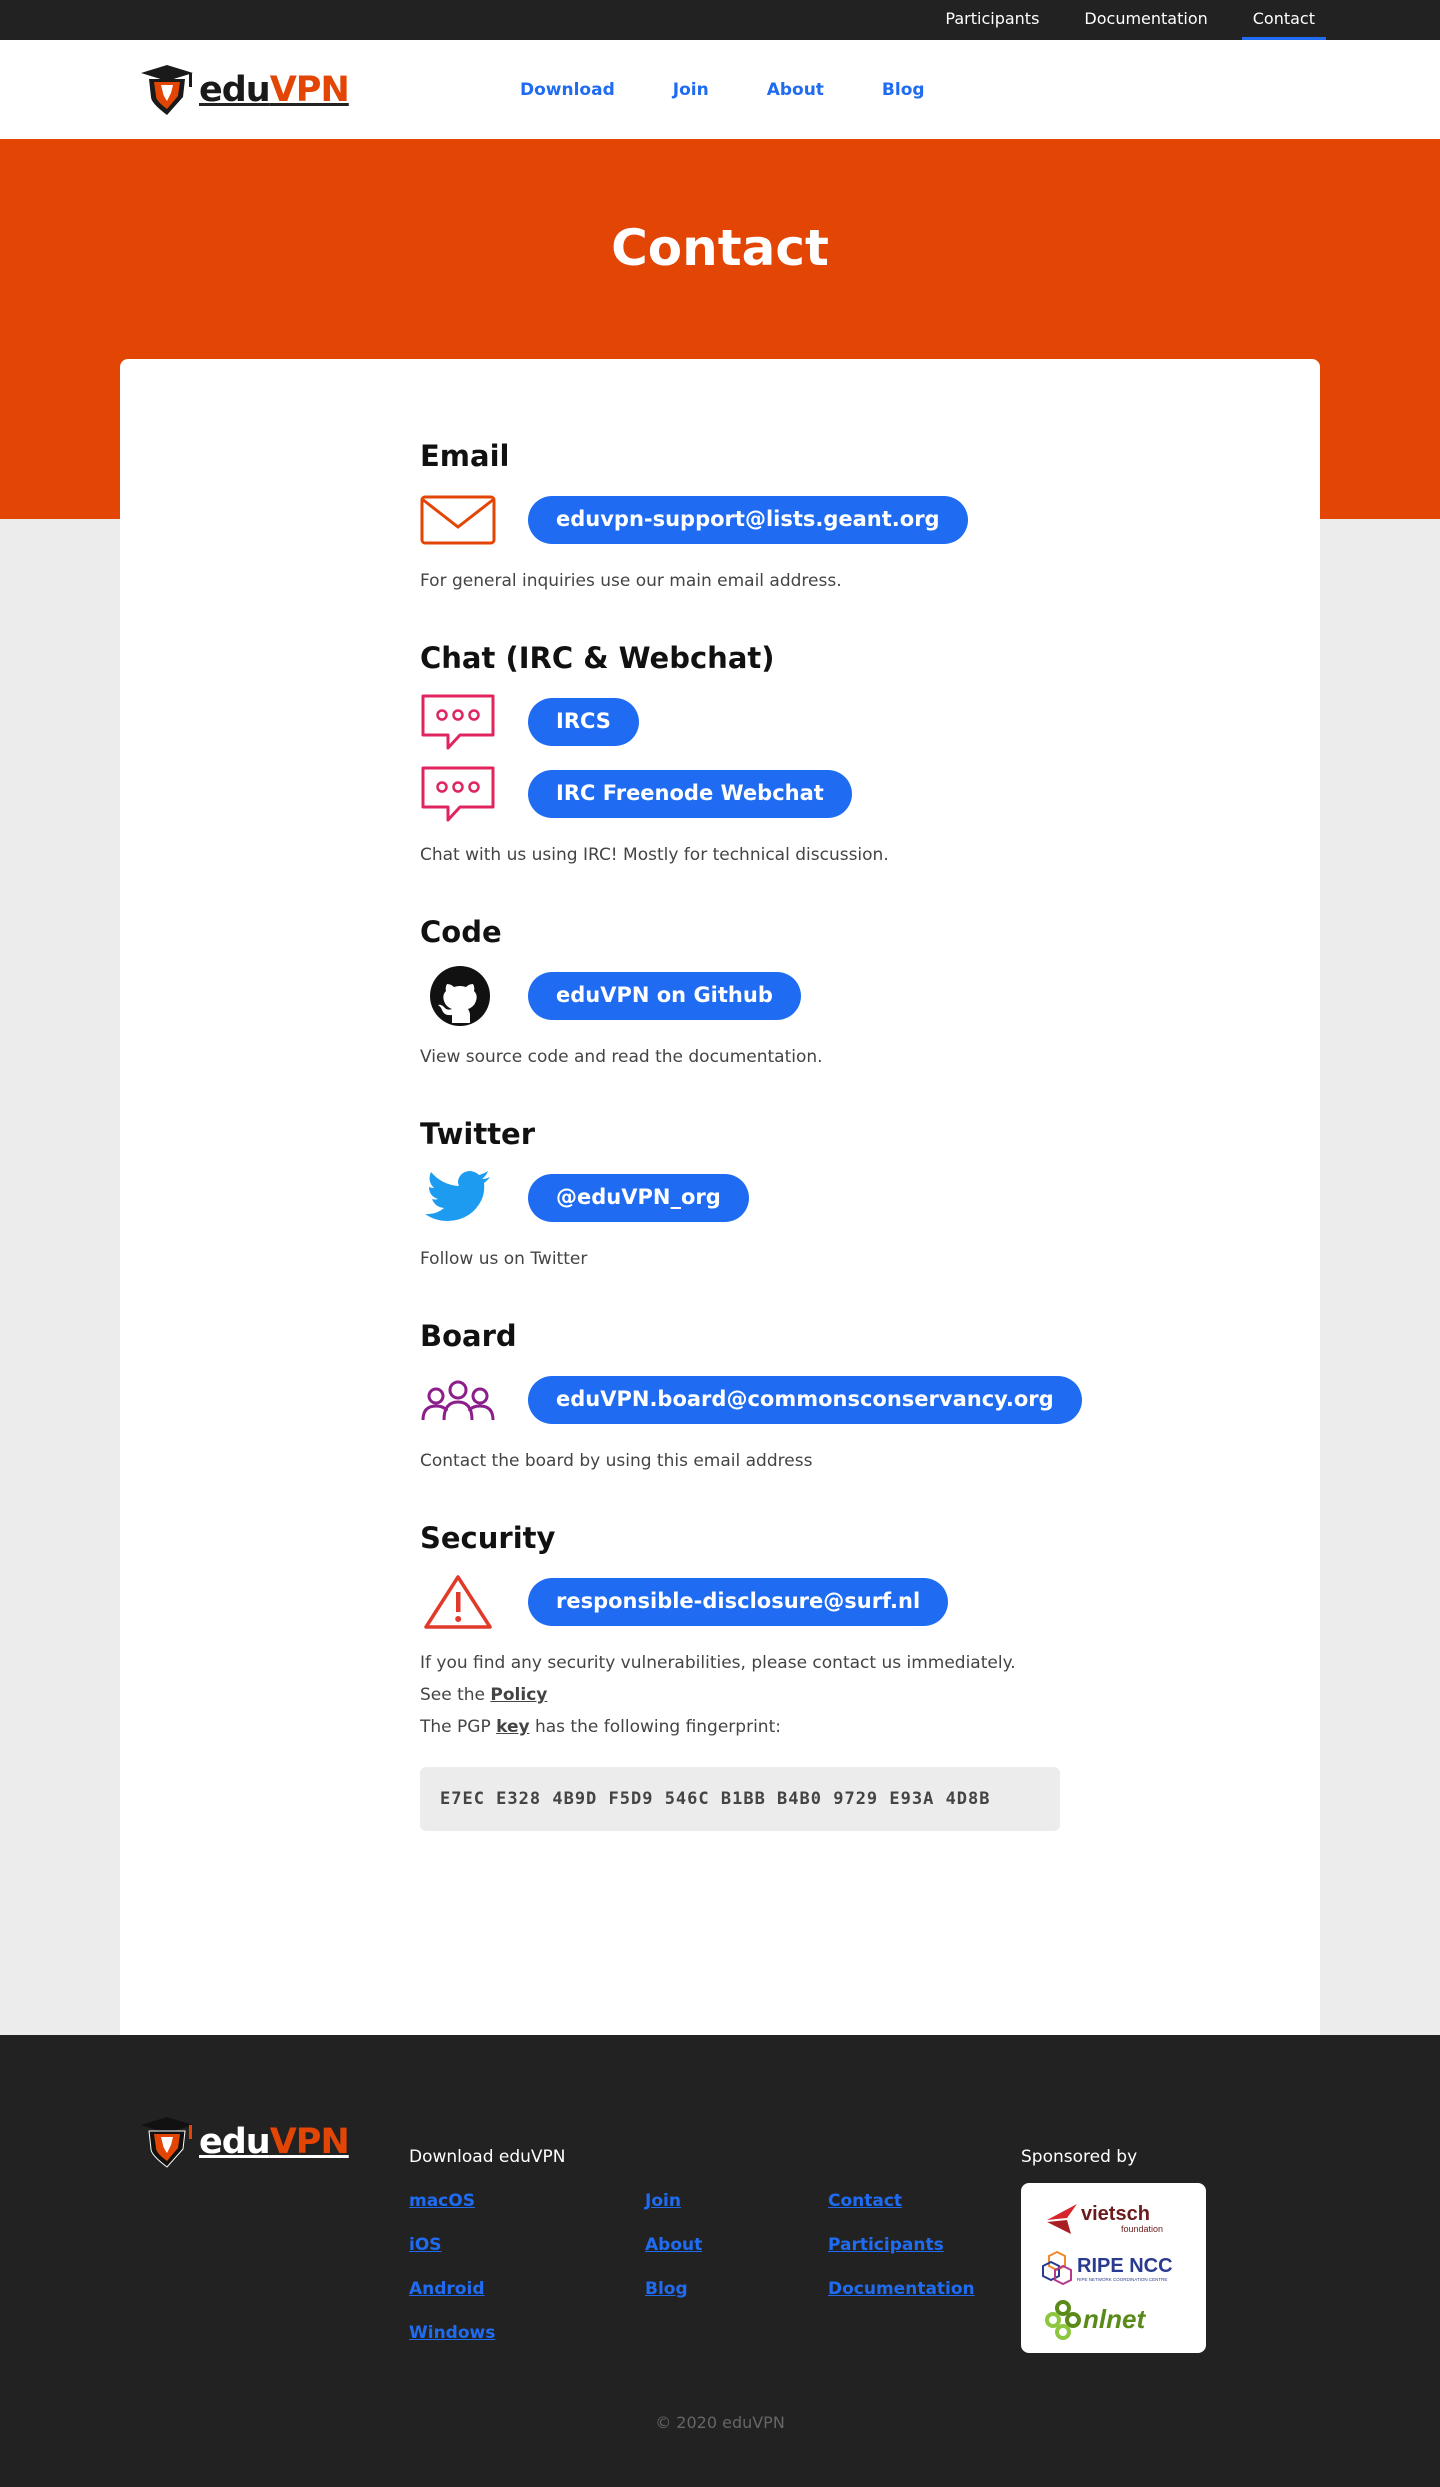 The image size is (1440, 2487). Describe the element at coordinates (720, 20) in the screenshot. I see `top-bar: Participants Documentation Contact` at that location.